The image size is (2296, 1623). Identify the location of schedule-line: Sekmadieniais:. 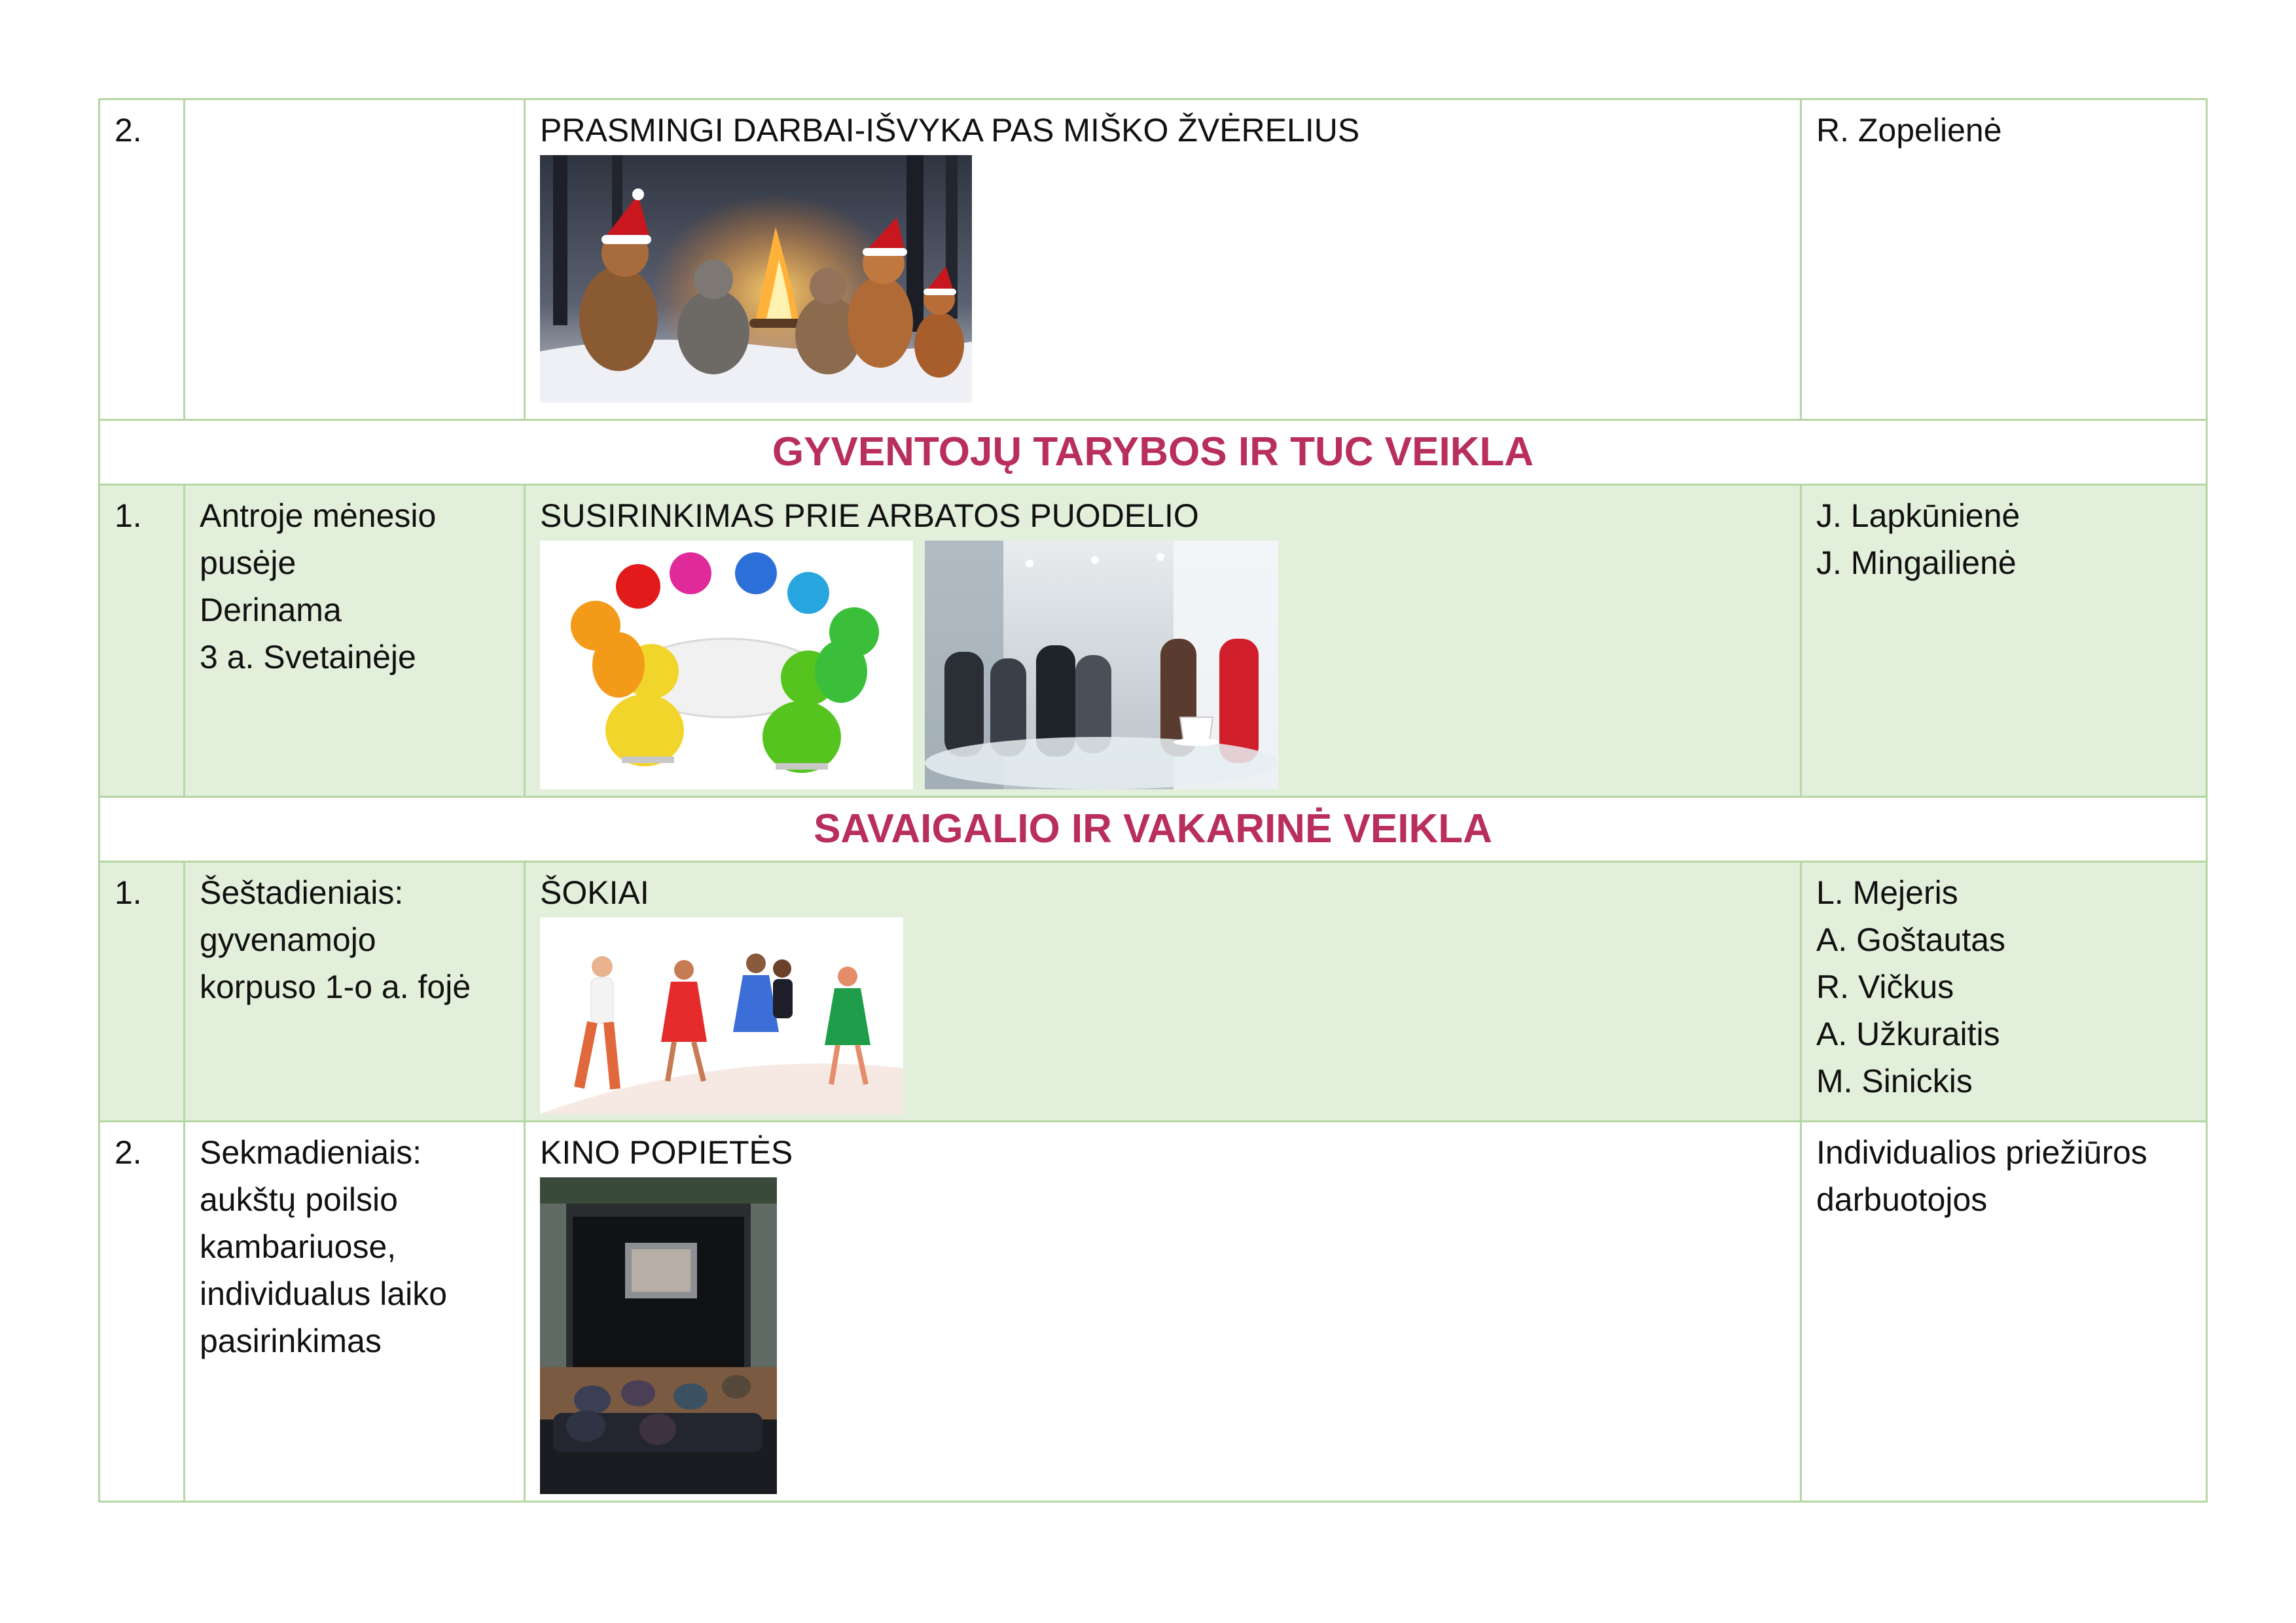
(311, 1152).